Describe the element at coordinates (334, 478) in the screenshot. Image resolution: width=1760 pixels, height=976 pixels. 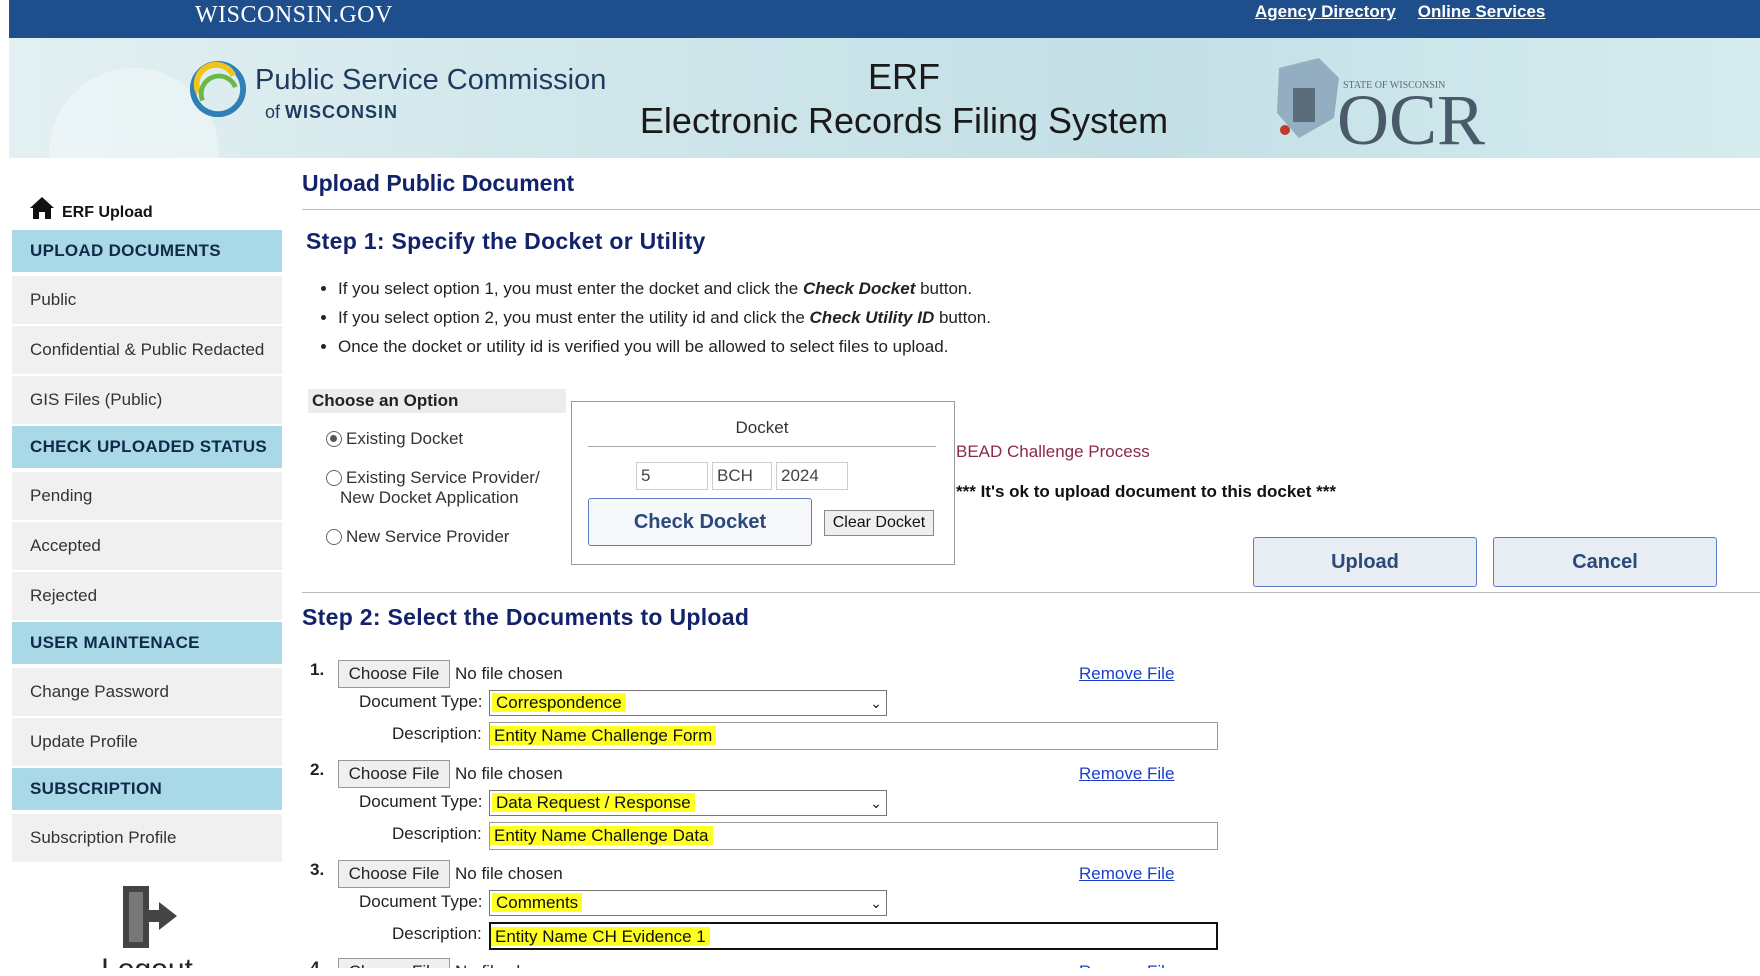
I see `existing-provider-radio` at that location.